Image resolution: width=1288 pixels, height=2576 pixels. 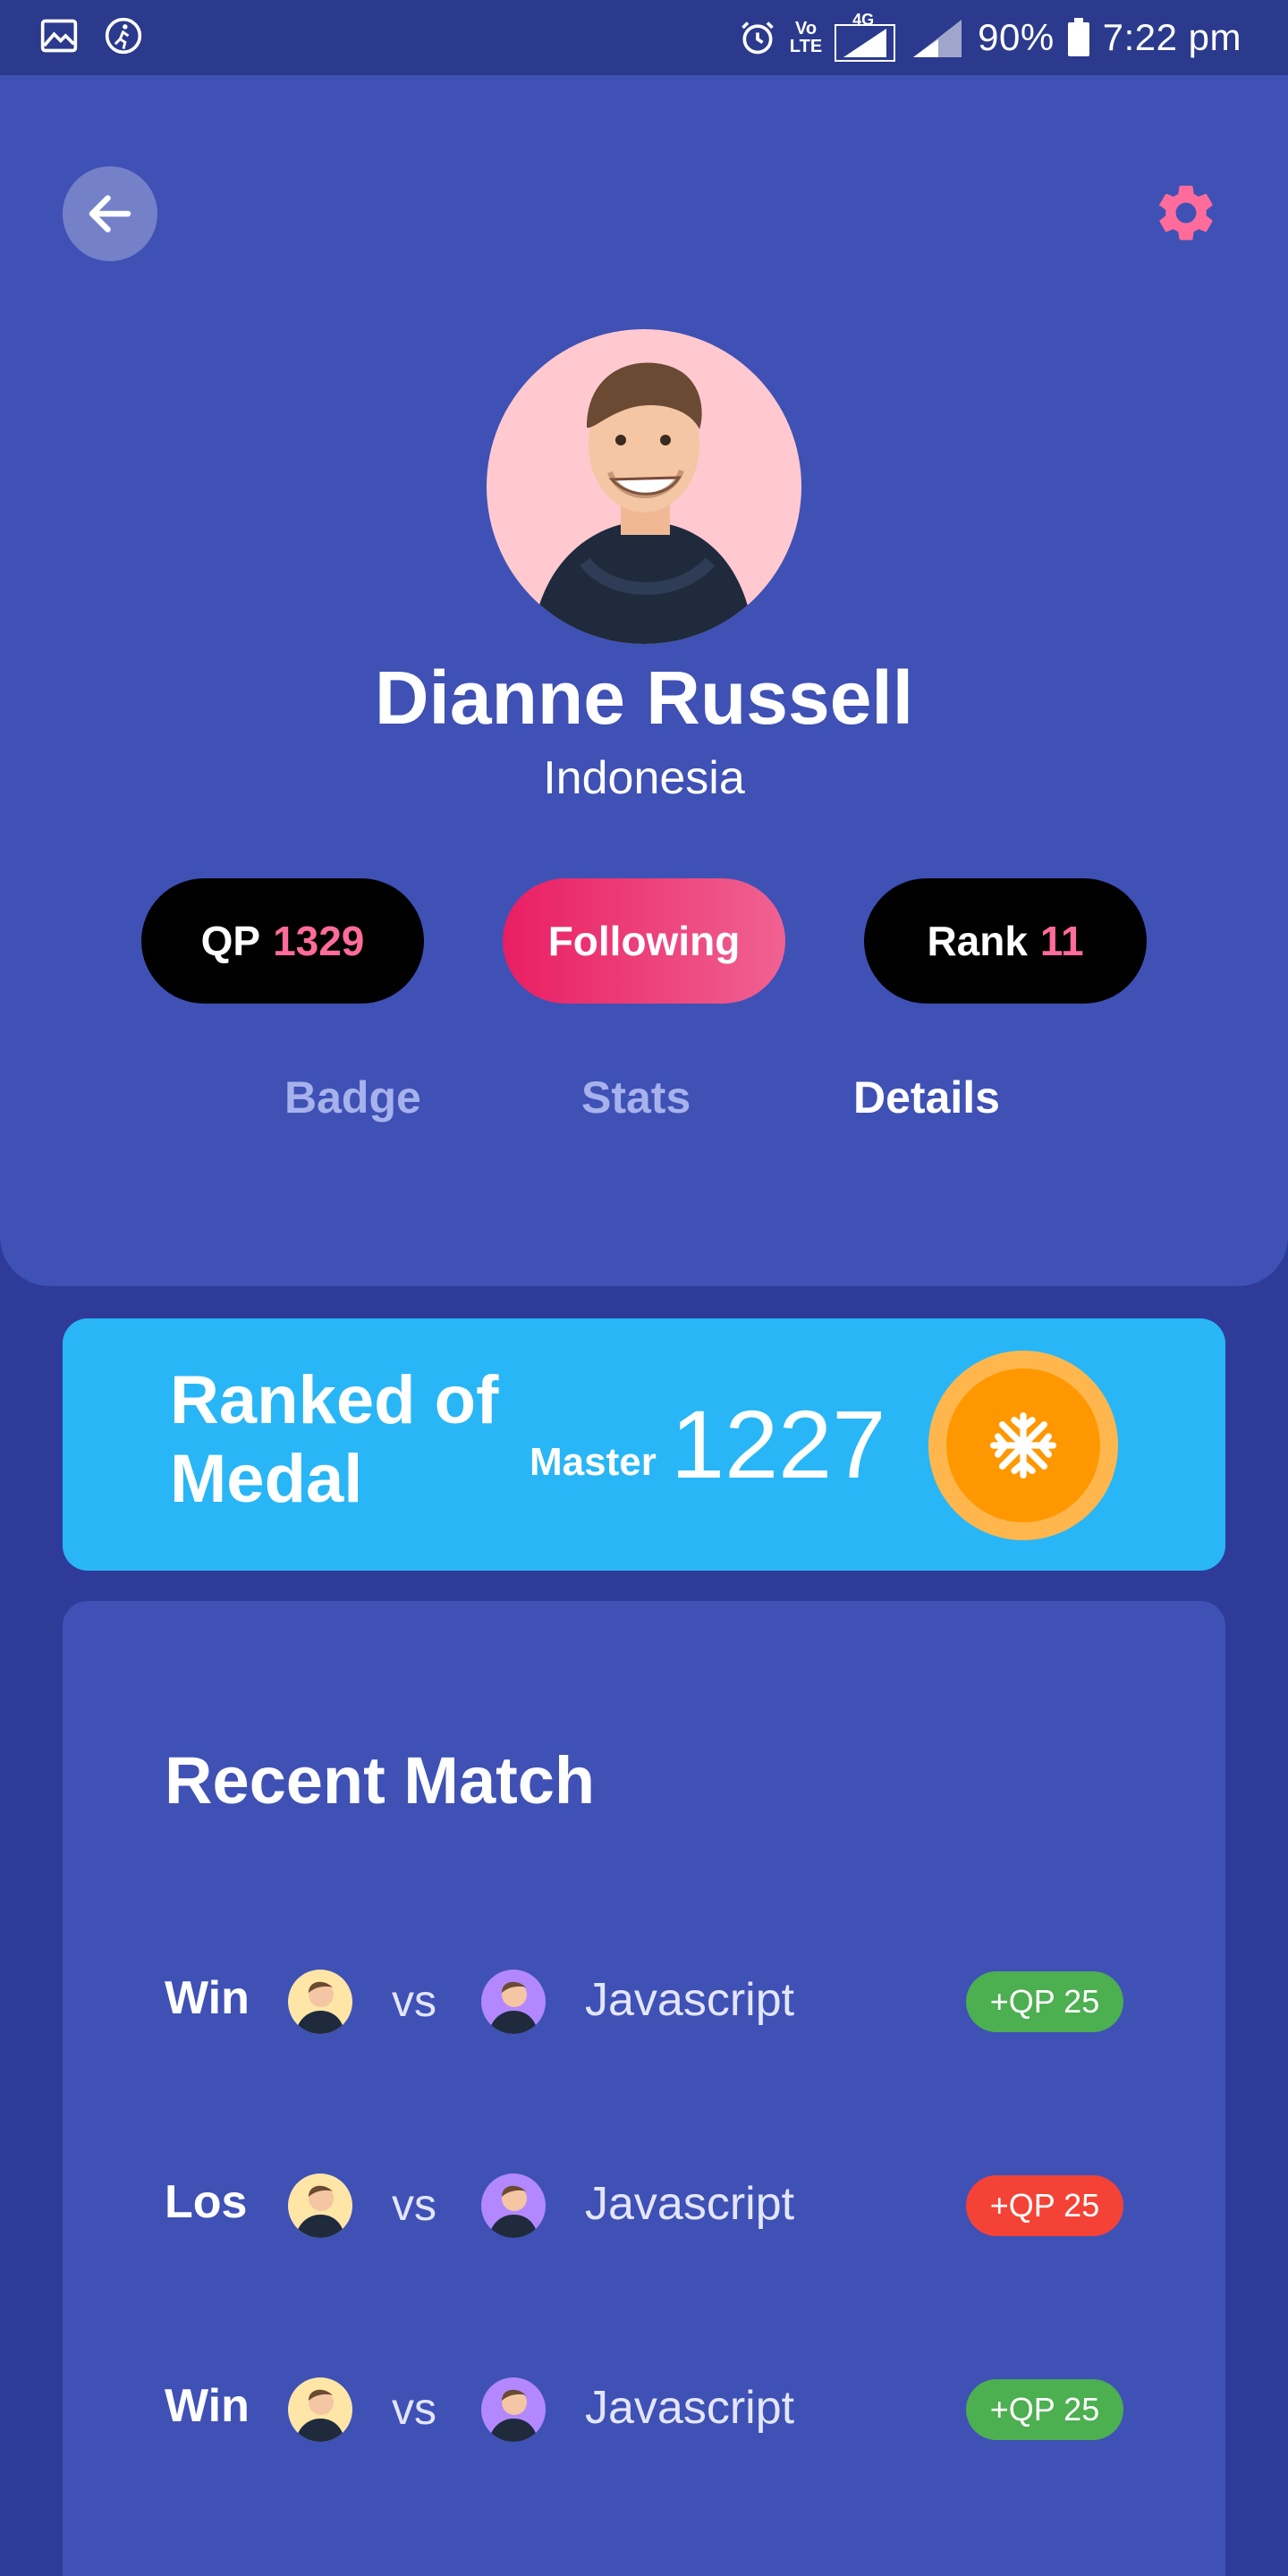 I want to click on profile-name: Dianne Russell, so click(x=644, y=698).